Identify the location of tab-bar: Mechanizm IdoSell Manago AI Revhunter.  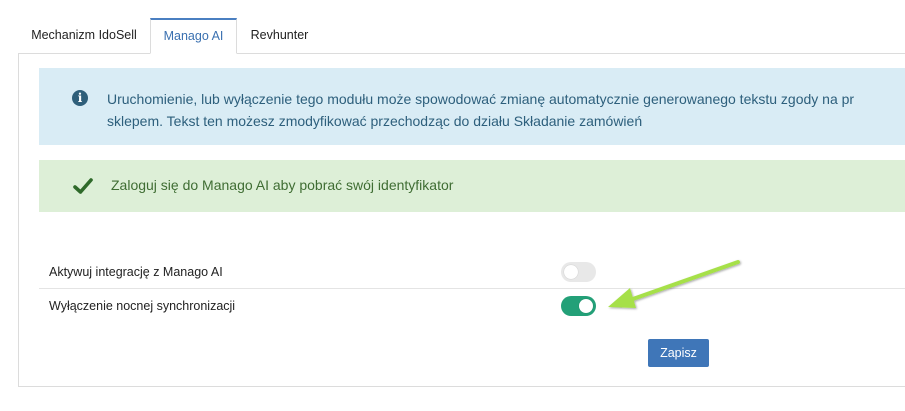
(452, 27).